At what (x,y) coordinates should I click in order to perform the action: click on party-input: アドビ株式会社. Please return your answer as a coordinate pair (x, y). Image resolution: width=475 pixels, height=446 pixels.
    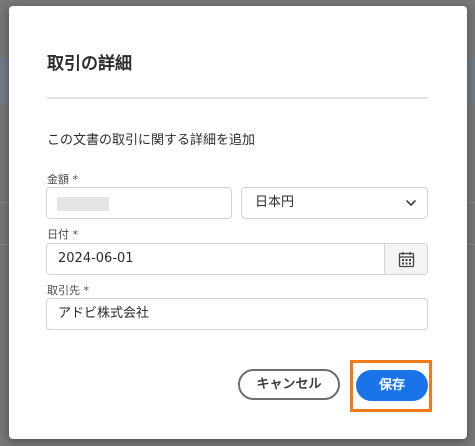
    Looking at the image, I should click on (237, 314).